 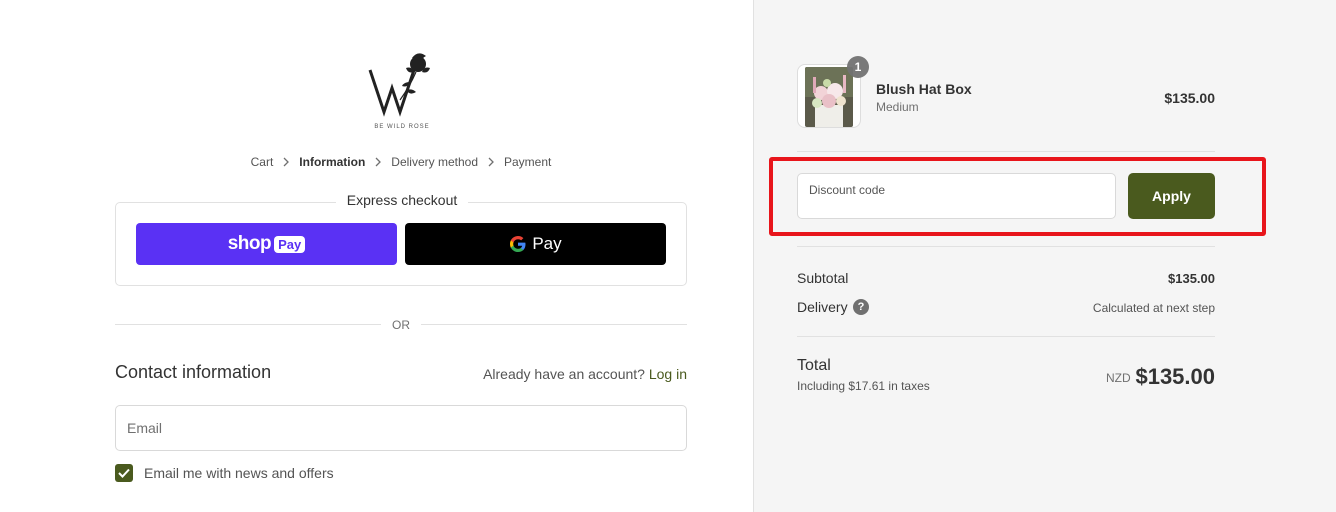 I want to click on product-thumbnail: 1, so click(x=833, y=92).